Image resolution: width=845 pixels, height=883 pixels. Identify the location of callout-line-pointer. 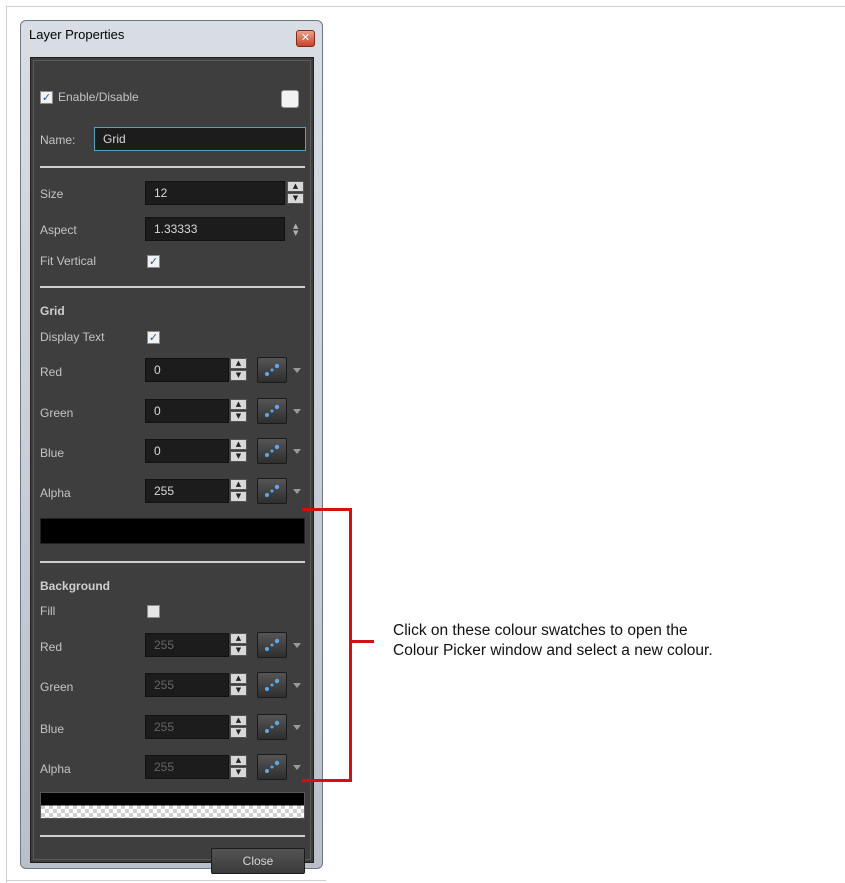
(363, 641).